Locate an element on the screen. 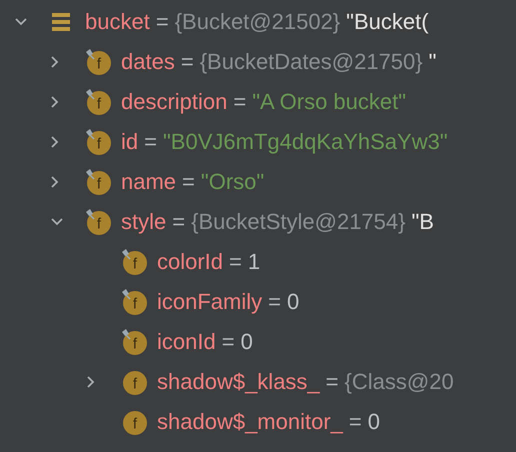 Image resolution: width=516 pixels, height=452 pixels. variable-name: iconFamily is located at coordinates (209, 302).